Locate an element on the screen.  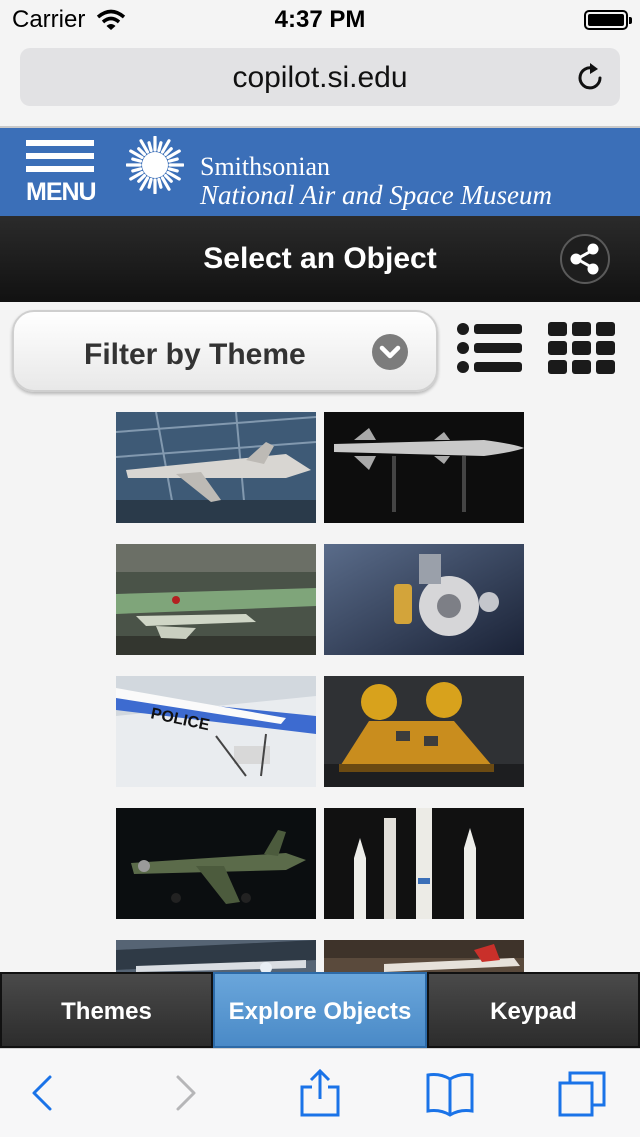
tab-keypad: Keypad is located at coordinates (533, 1010).